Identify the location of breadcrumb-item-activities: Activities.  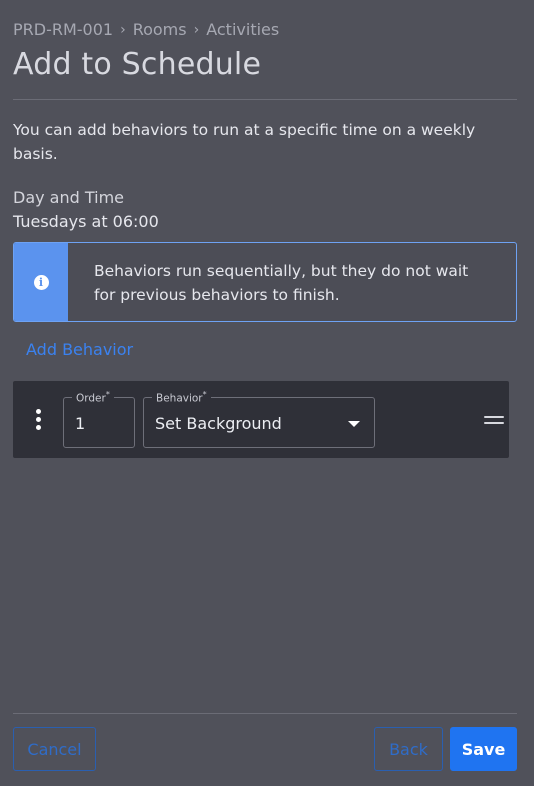
(242, 29).